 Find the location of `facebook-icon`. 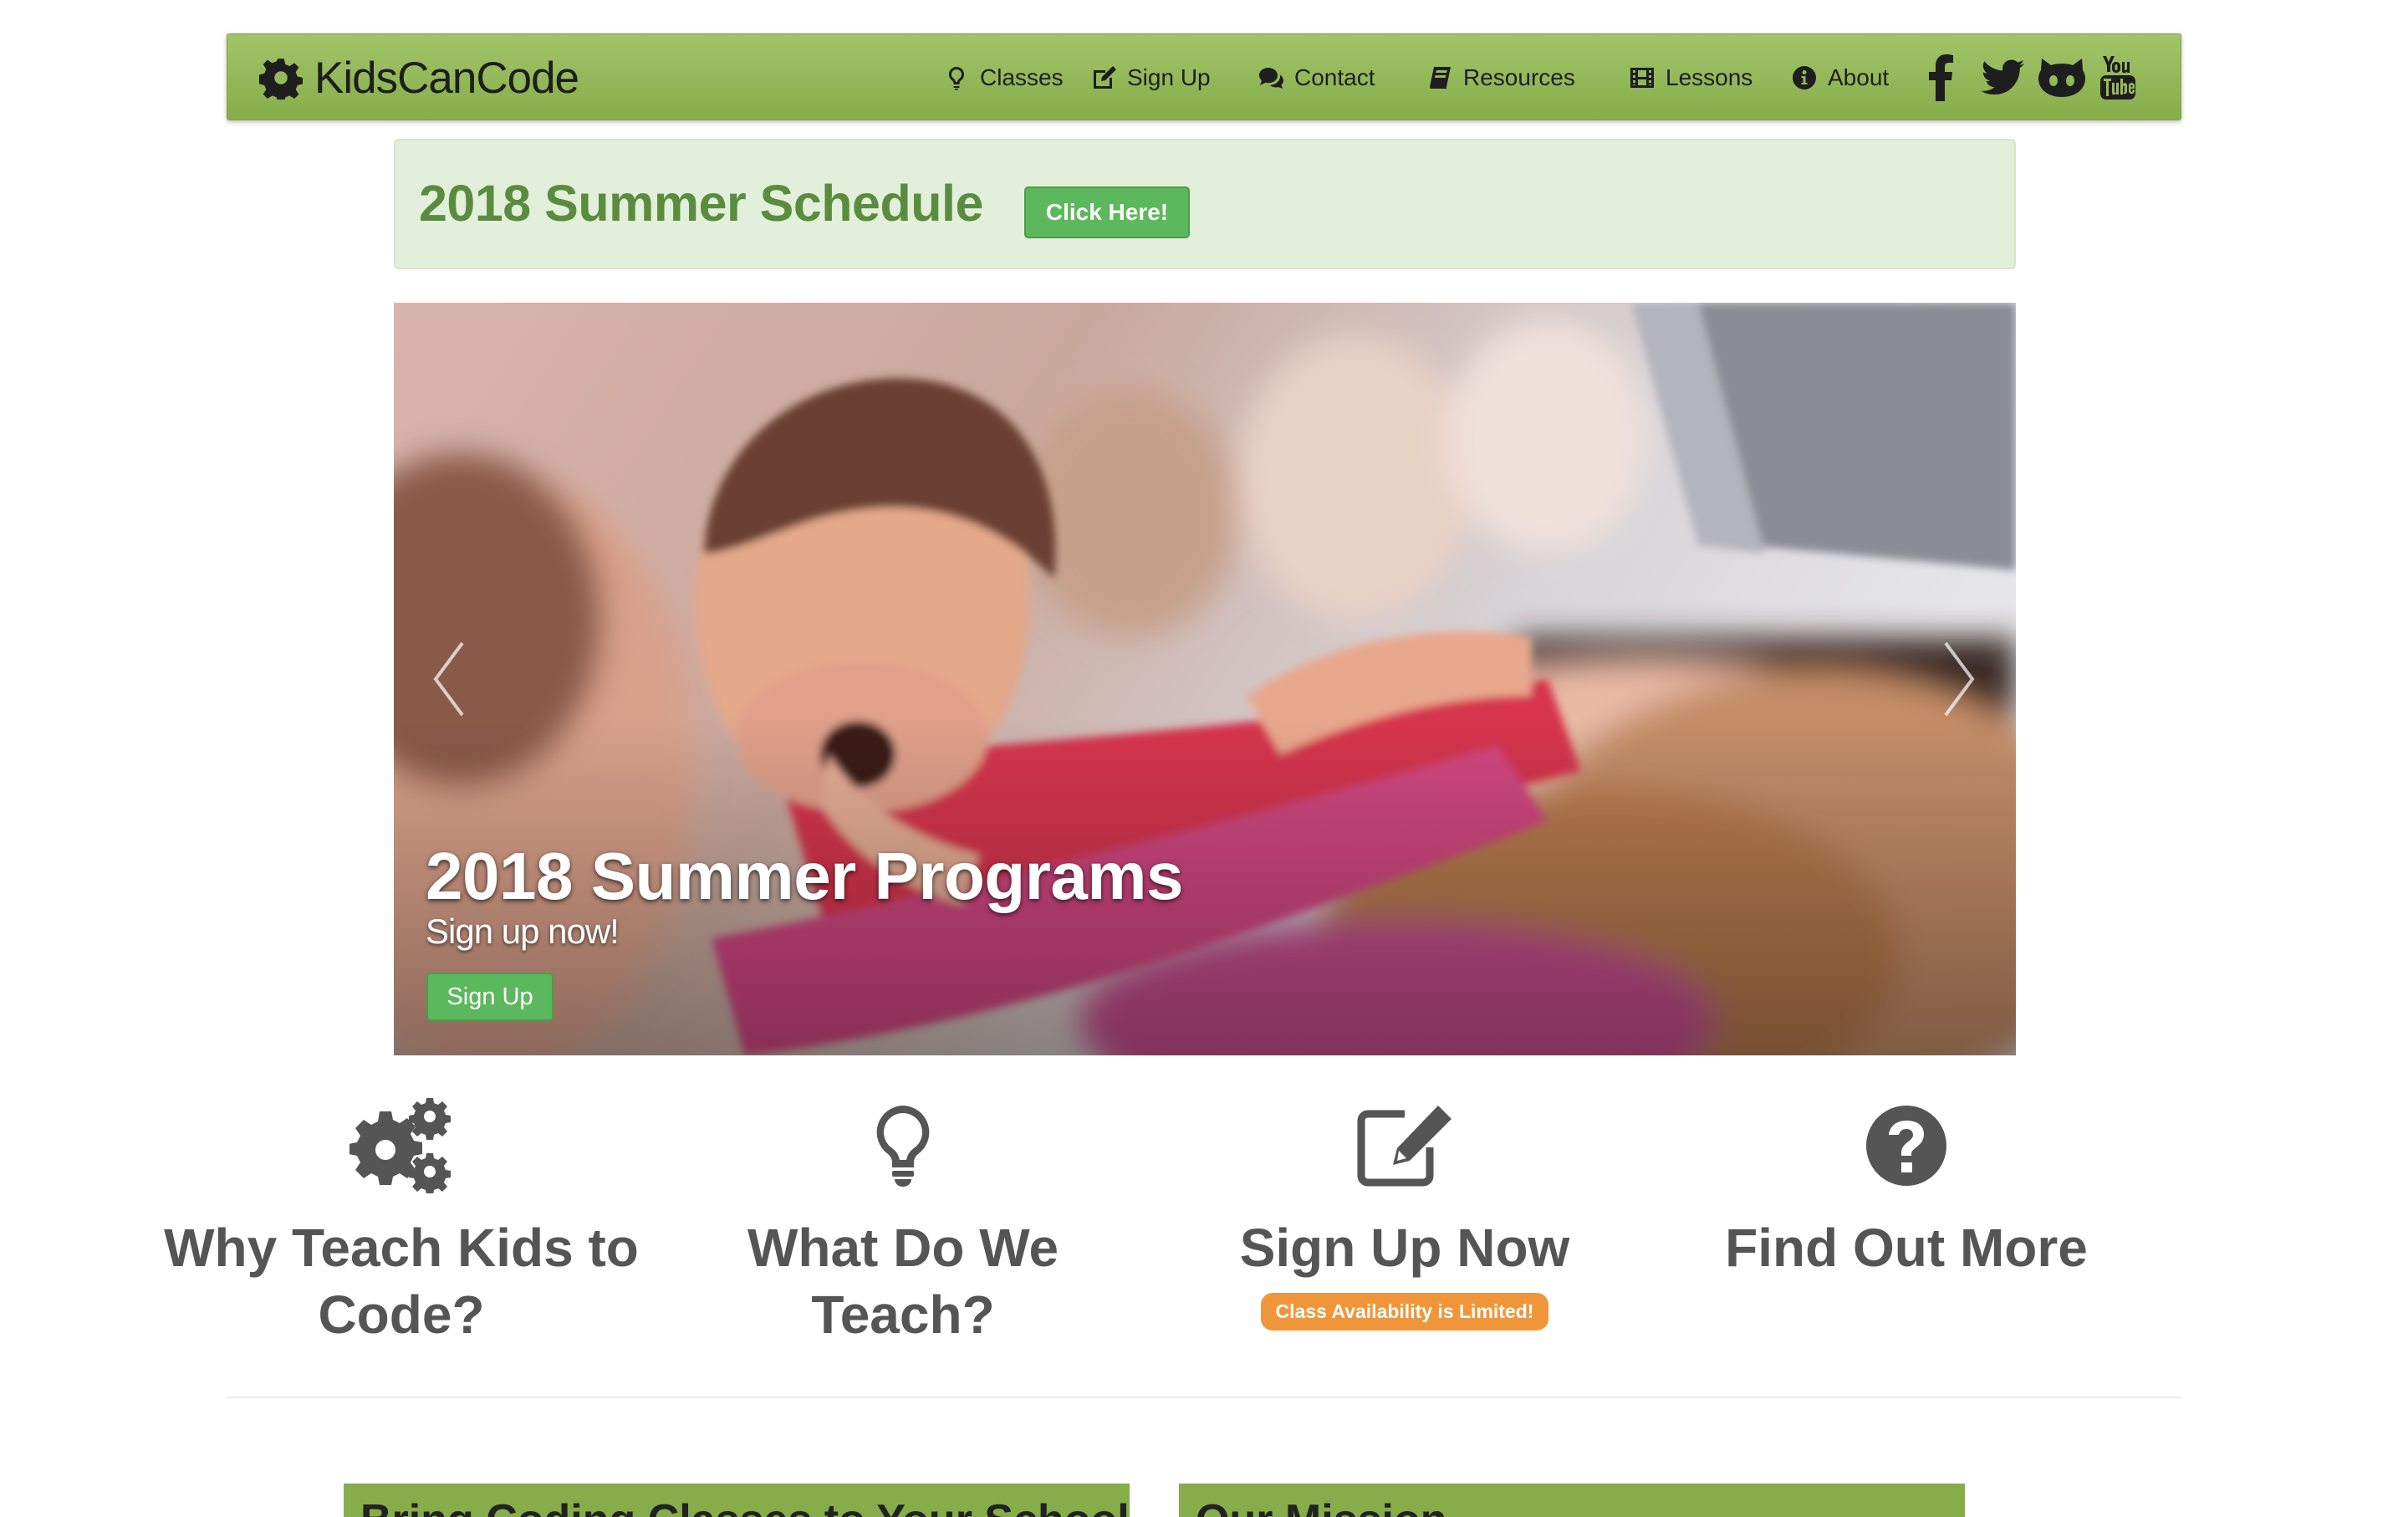

facebook-icon is located at coordinates (1941, 77).